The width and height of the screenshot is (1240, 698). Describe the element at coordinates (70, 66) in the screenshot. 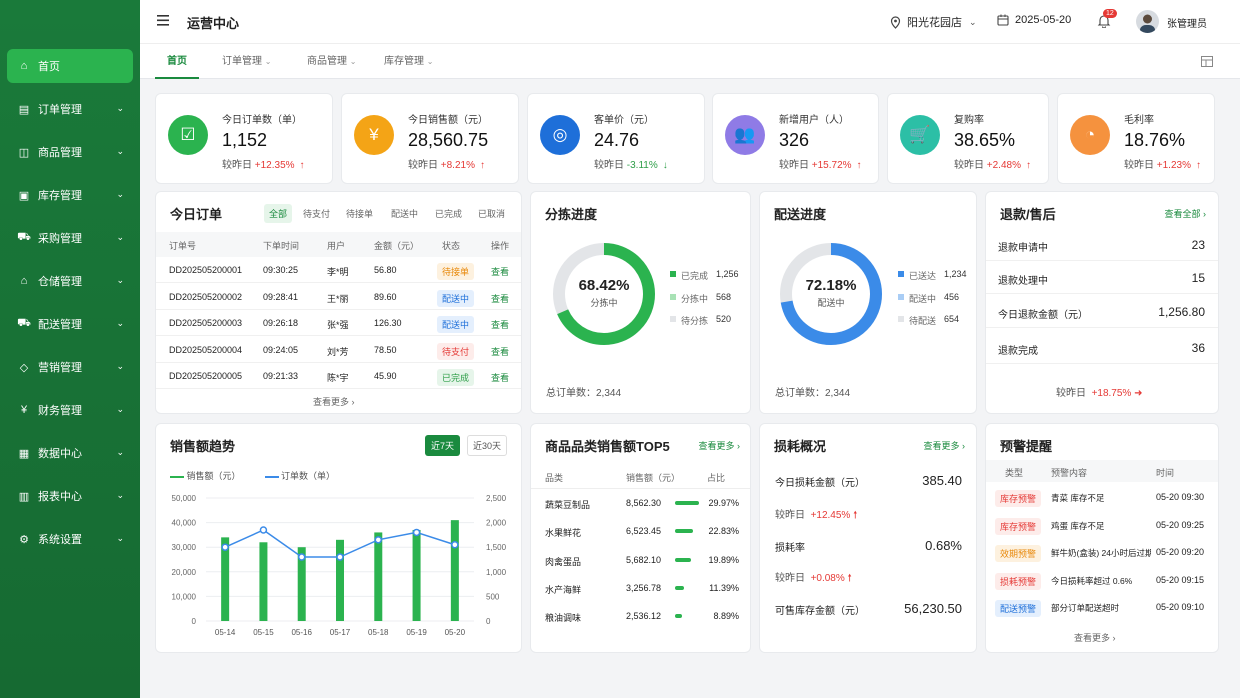

I see `sidebar-item-0: ⌂ 首页` at that location.